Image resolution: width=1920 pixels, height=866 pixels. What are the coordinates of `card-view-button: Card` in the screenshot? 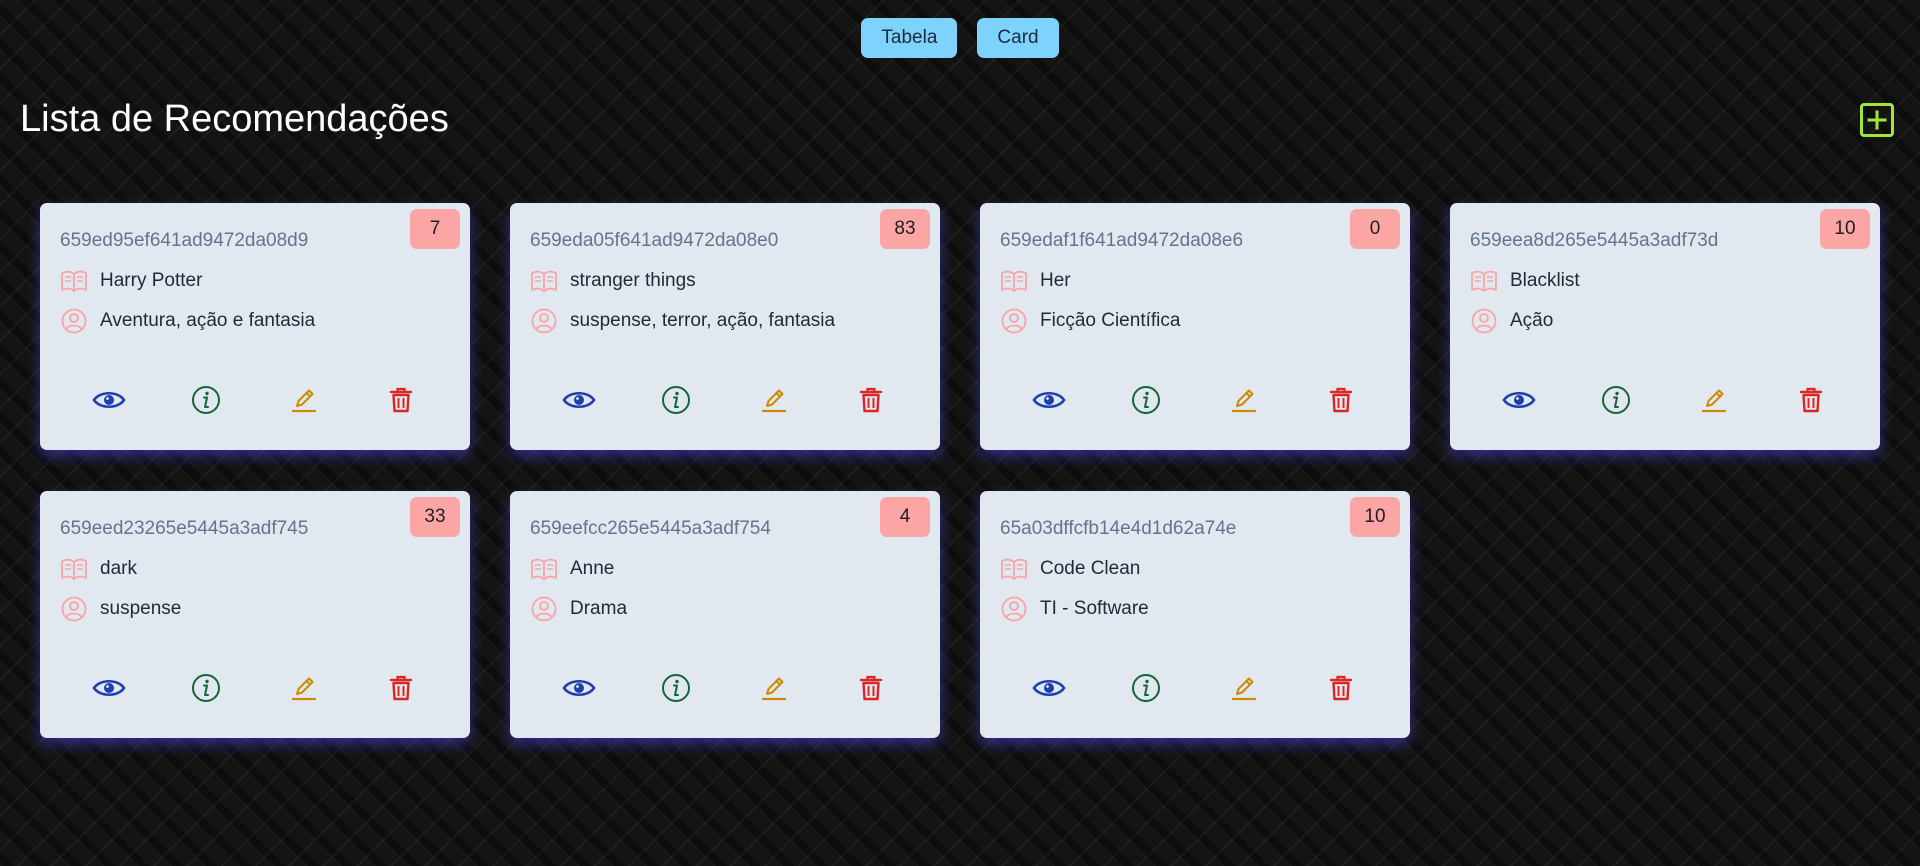 It's located at (1018, 38).